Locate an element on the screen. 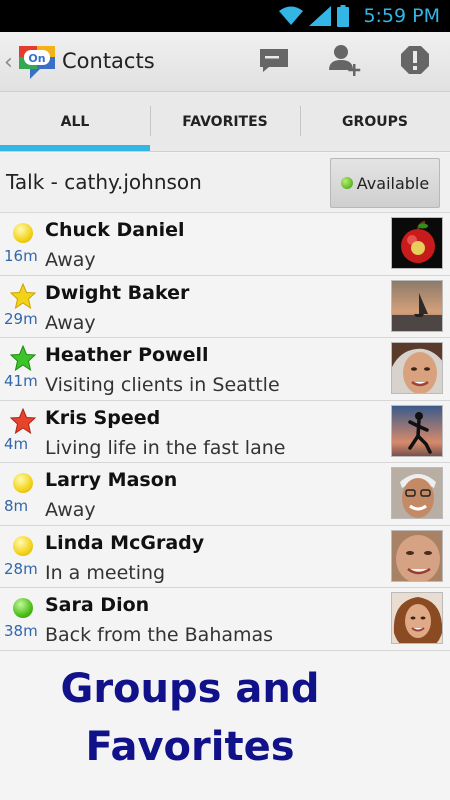 The height and width of the screenshot is (800, 450). compose-message-icon is located at coordinates (274, 62).